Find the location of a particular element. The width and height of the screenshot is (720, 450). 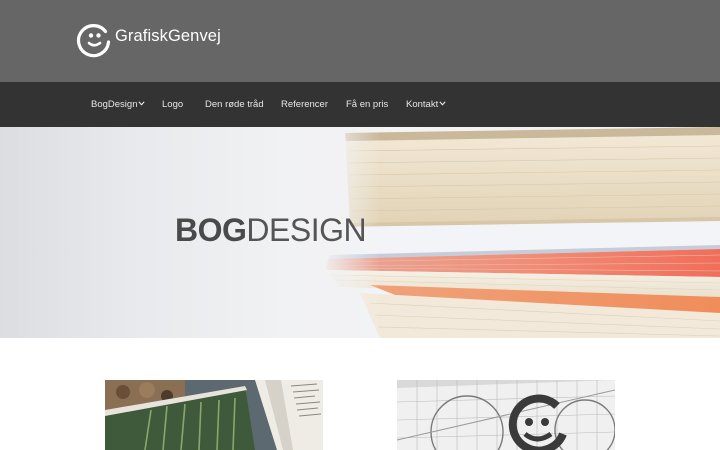

nav-item-kontakt: Kontakt is located at coordinates (426, 104).